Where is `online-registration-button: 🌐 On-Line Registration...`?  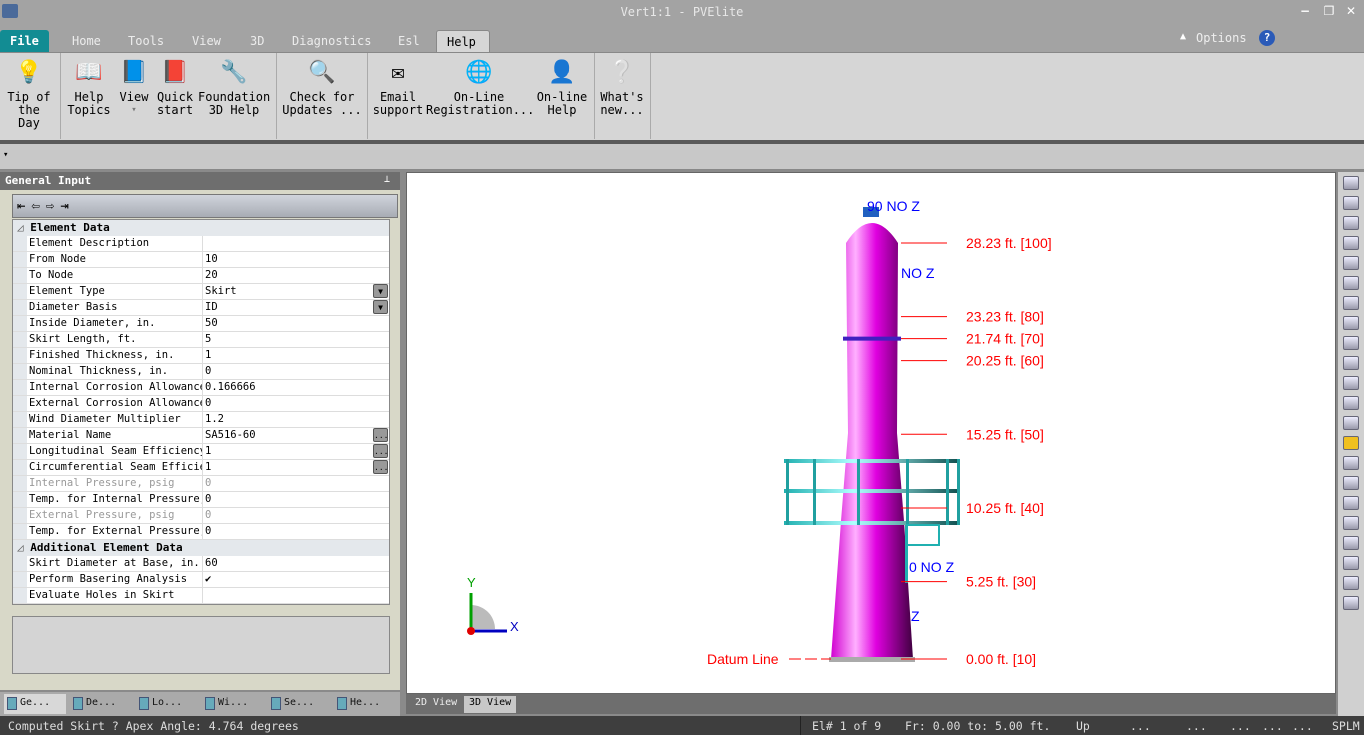
online-registration-button: 🌐 On-Line Registration... is located at coordinates (480, 87).